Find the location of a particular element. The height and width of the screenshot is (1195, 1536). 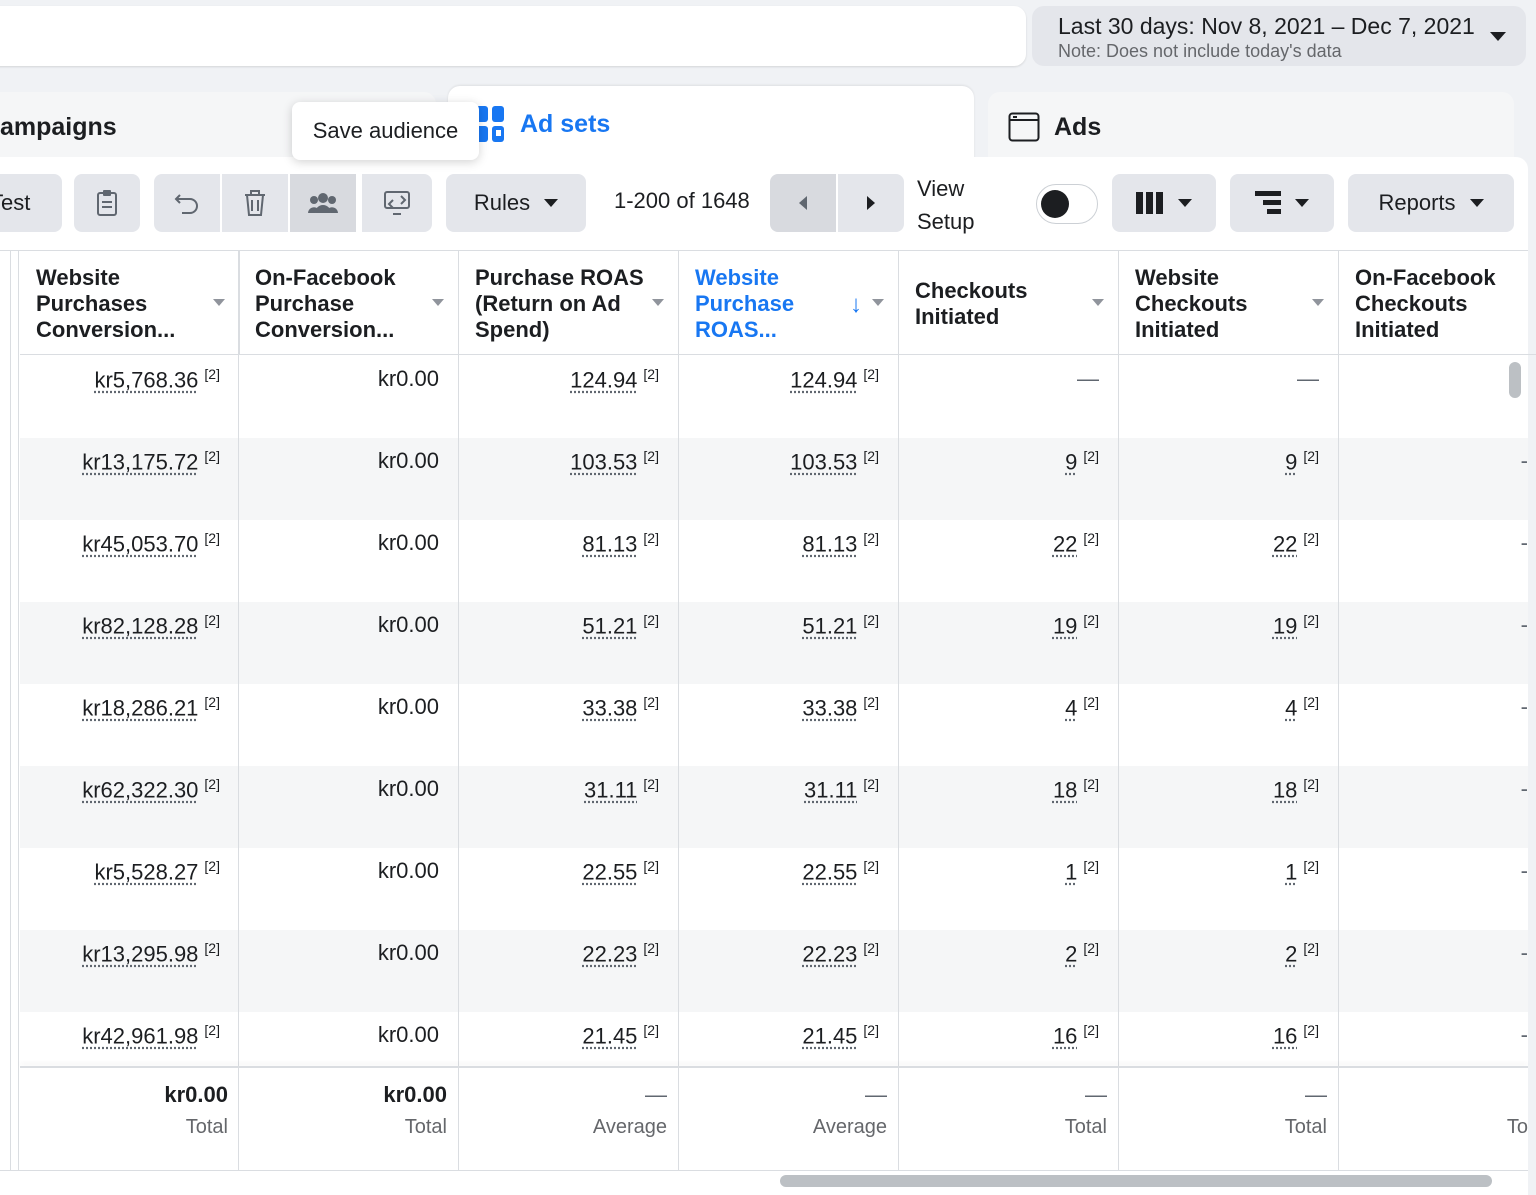

cell-value-link: 21.45 is located at coordinates (829, 1035).